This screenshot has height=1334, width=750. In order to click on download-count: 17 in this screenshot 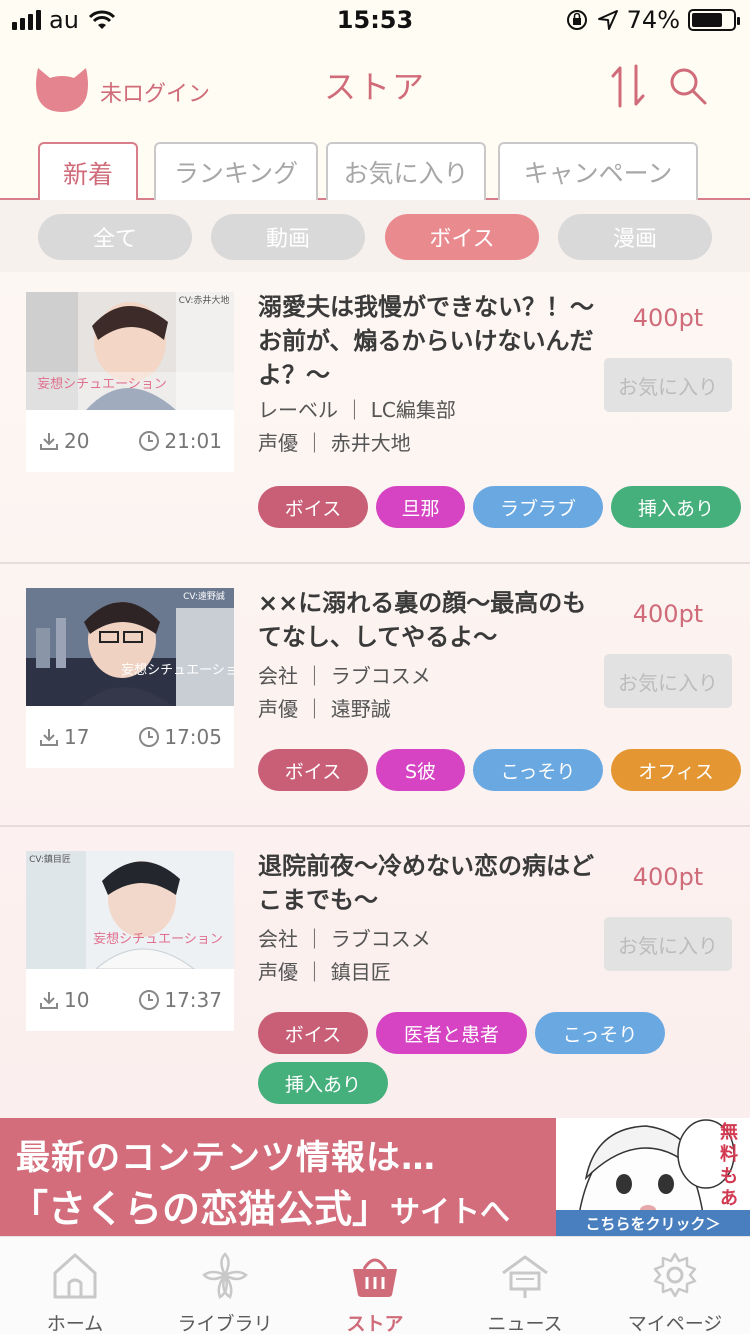, I will do `click(77, 737)`.